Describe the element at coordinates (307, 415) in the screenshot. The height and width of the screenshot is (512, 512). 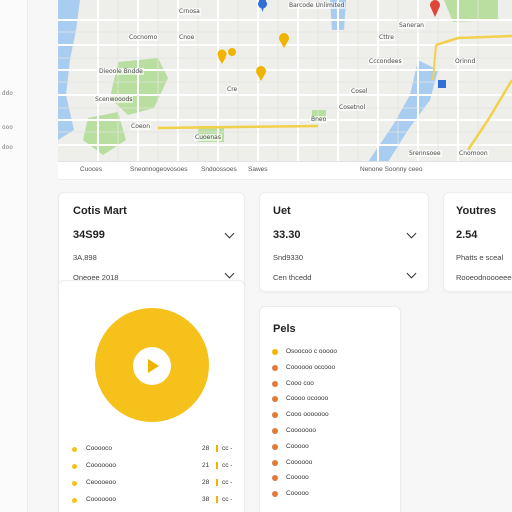
I see `list-item-label: Cooo ooooooo` at that location.